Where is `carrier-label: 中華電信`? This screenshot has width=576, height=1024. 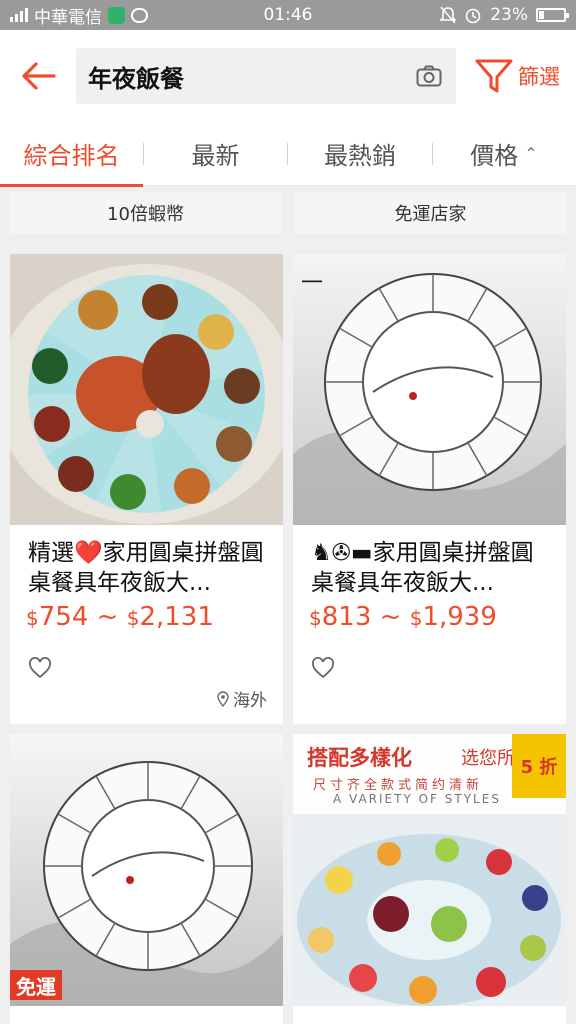
carrier-label: 中華電信 is located at coordinates (68, 17).